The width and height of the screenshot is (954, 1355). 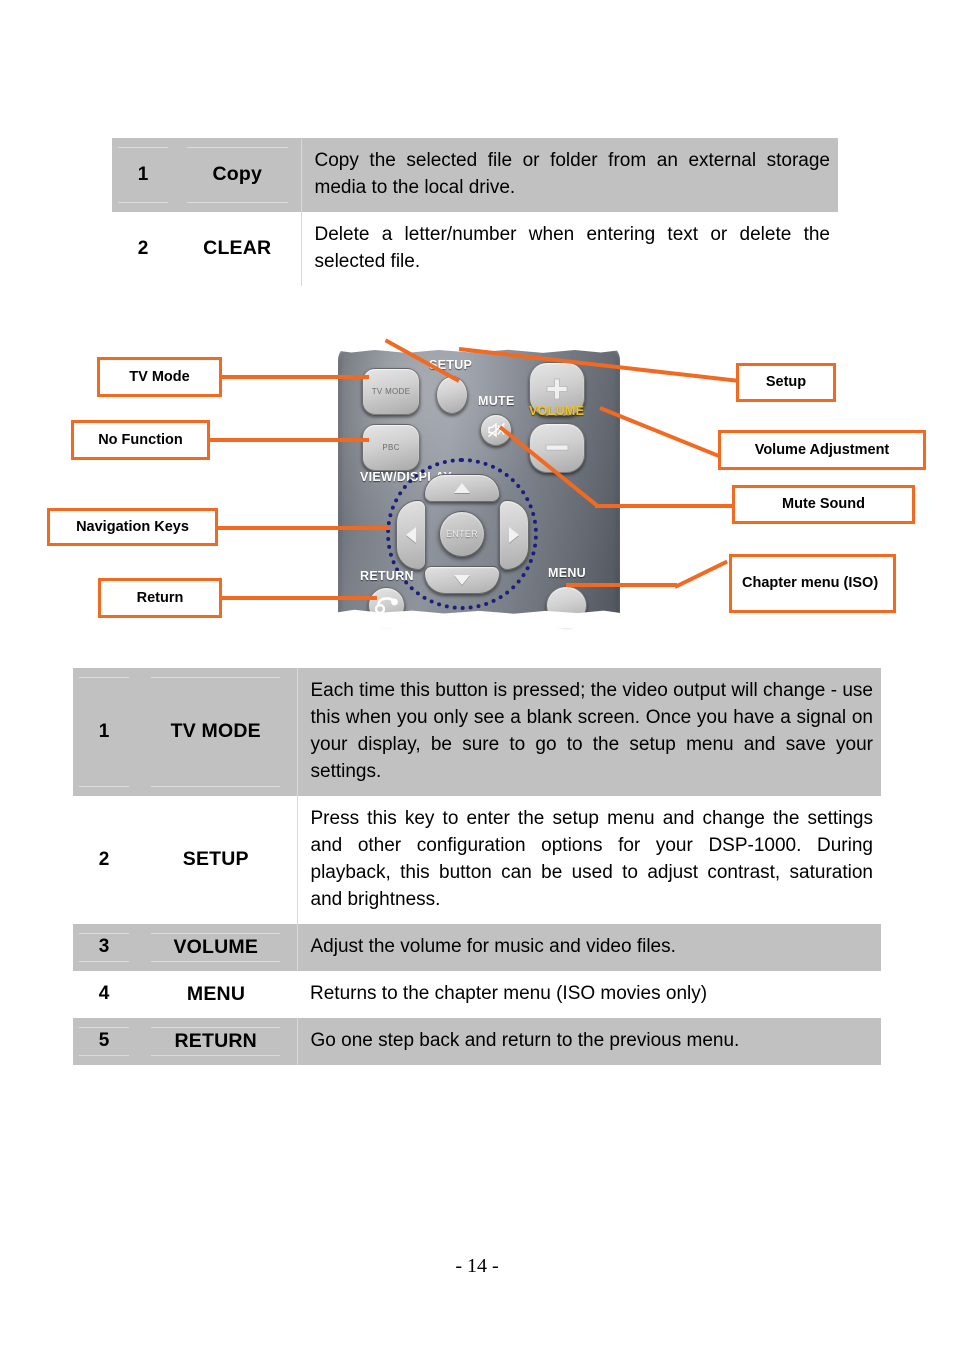 I want to click on silkscreen-mute-label: MUTE, so click(x=496, y=401).